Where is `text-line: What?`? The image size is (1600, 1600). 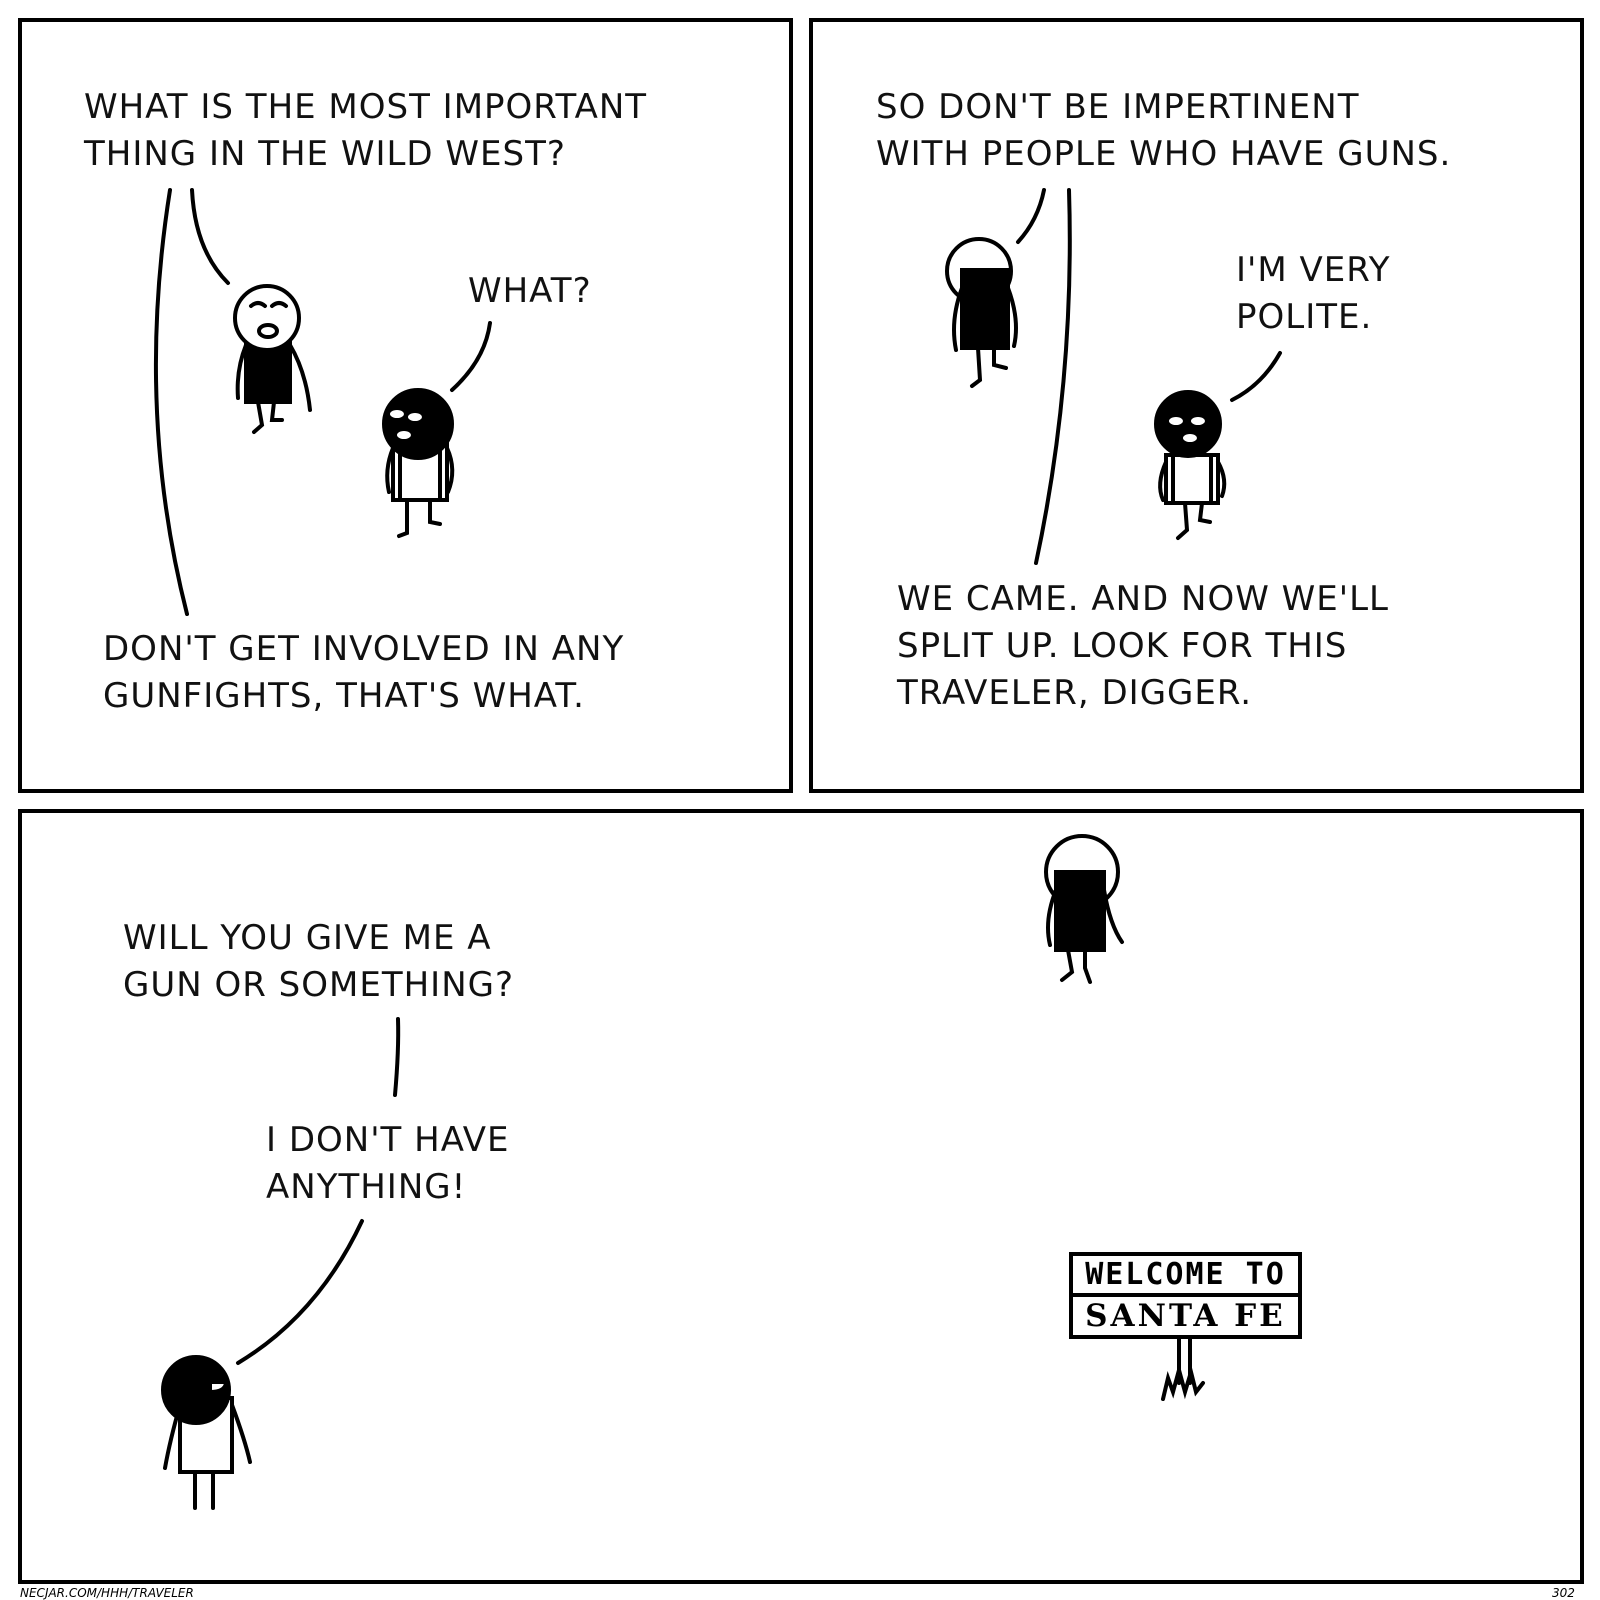
text-line: What? is located at coordinates (530, 291).